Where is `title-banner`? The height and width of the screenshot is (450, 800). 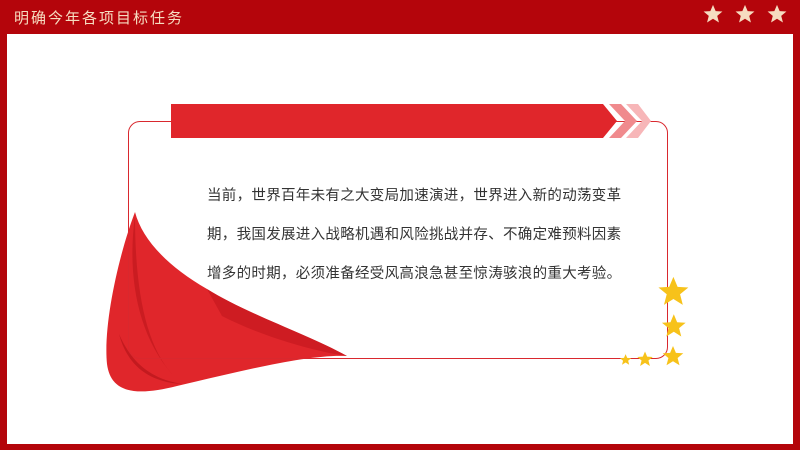
title-banner is located at coordinates (411, 121).